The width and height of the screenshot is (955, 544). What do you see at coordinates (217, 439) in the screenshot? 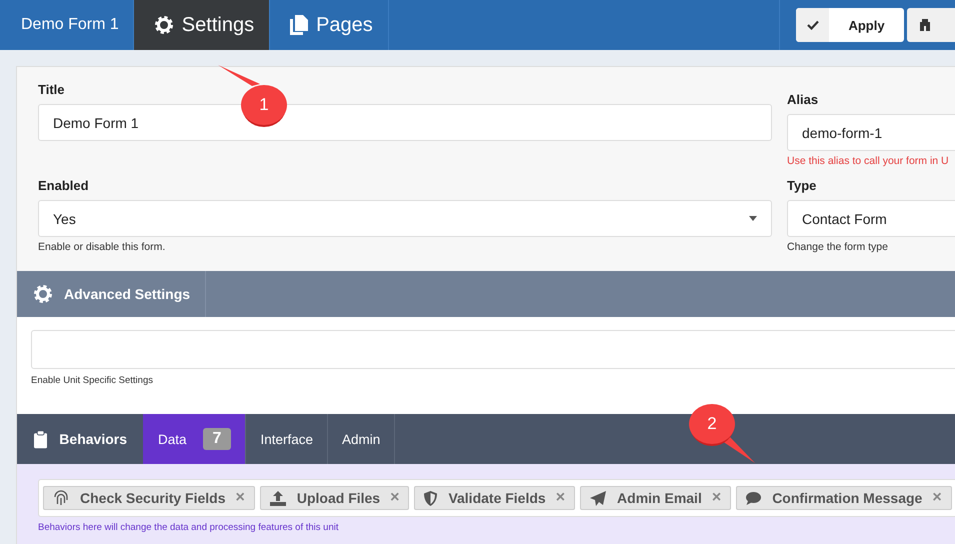
I see `count-badge: 7` at bounding box center [217, 439].